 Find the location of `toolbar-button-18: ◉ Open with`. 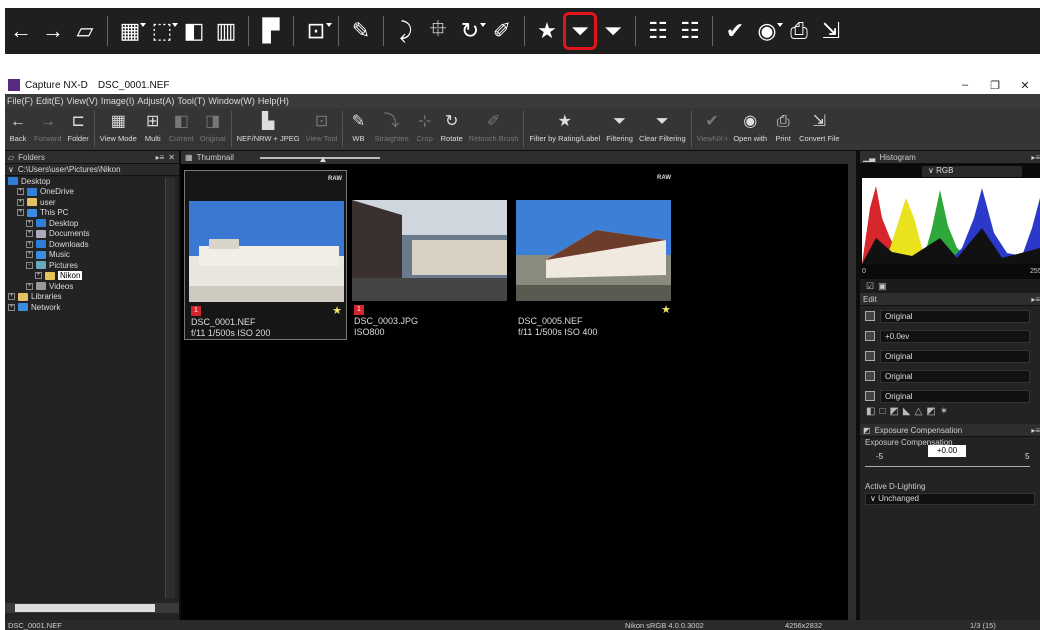

toolbar-button-18: ◉ Open with is located at coordinates (750, 125).